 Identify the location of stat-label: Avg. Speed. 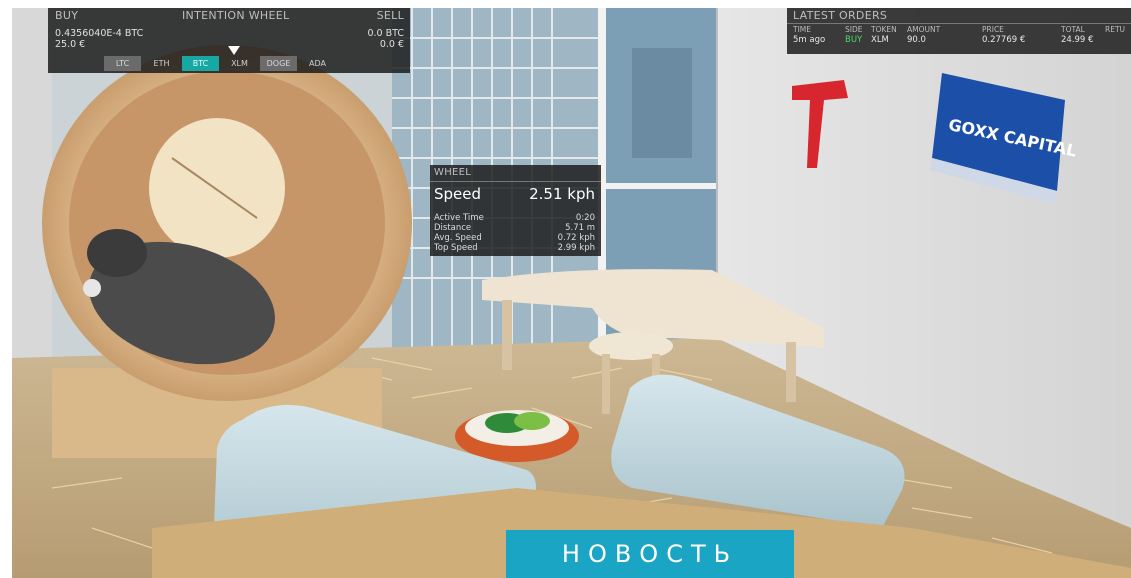
(458, 238).